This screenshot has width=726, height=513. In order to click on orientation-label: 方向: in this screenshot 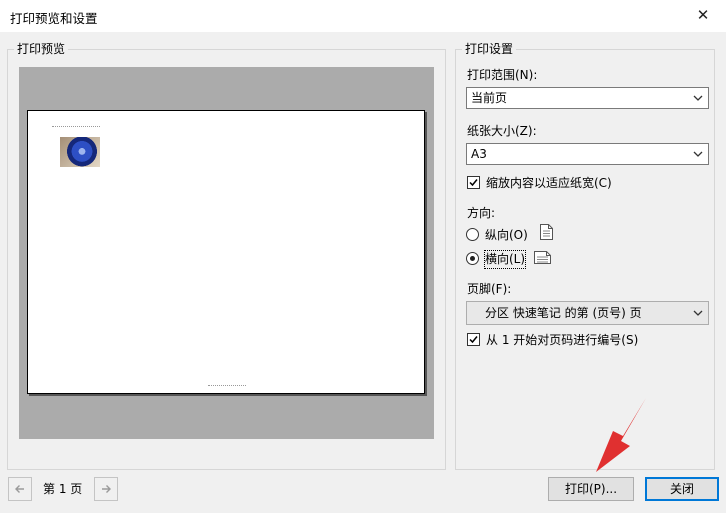, I will do `click(481, 213)`.